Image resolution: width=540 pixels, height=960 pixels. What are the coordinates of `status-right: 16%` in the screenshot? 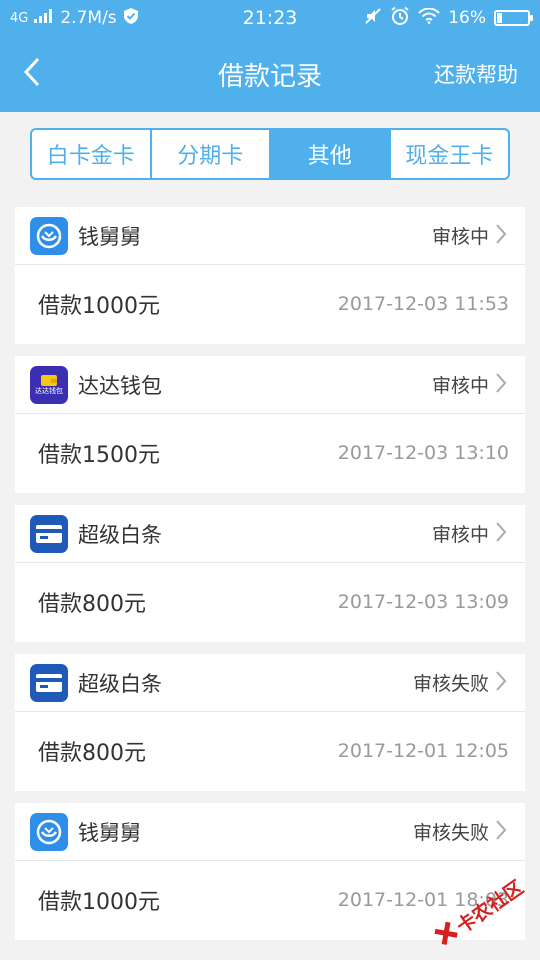 It's located at (448, 18).